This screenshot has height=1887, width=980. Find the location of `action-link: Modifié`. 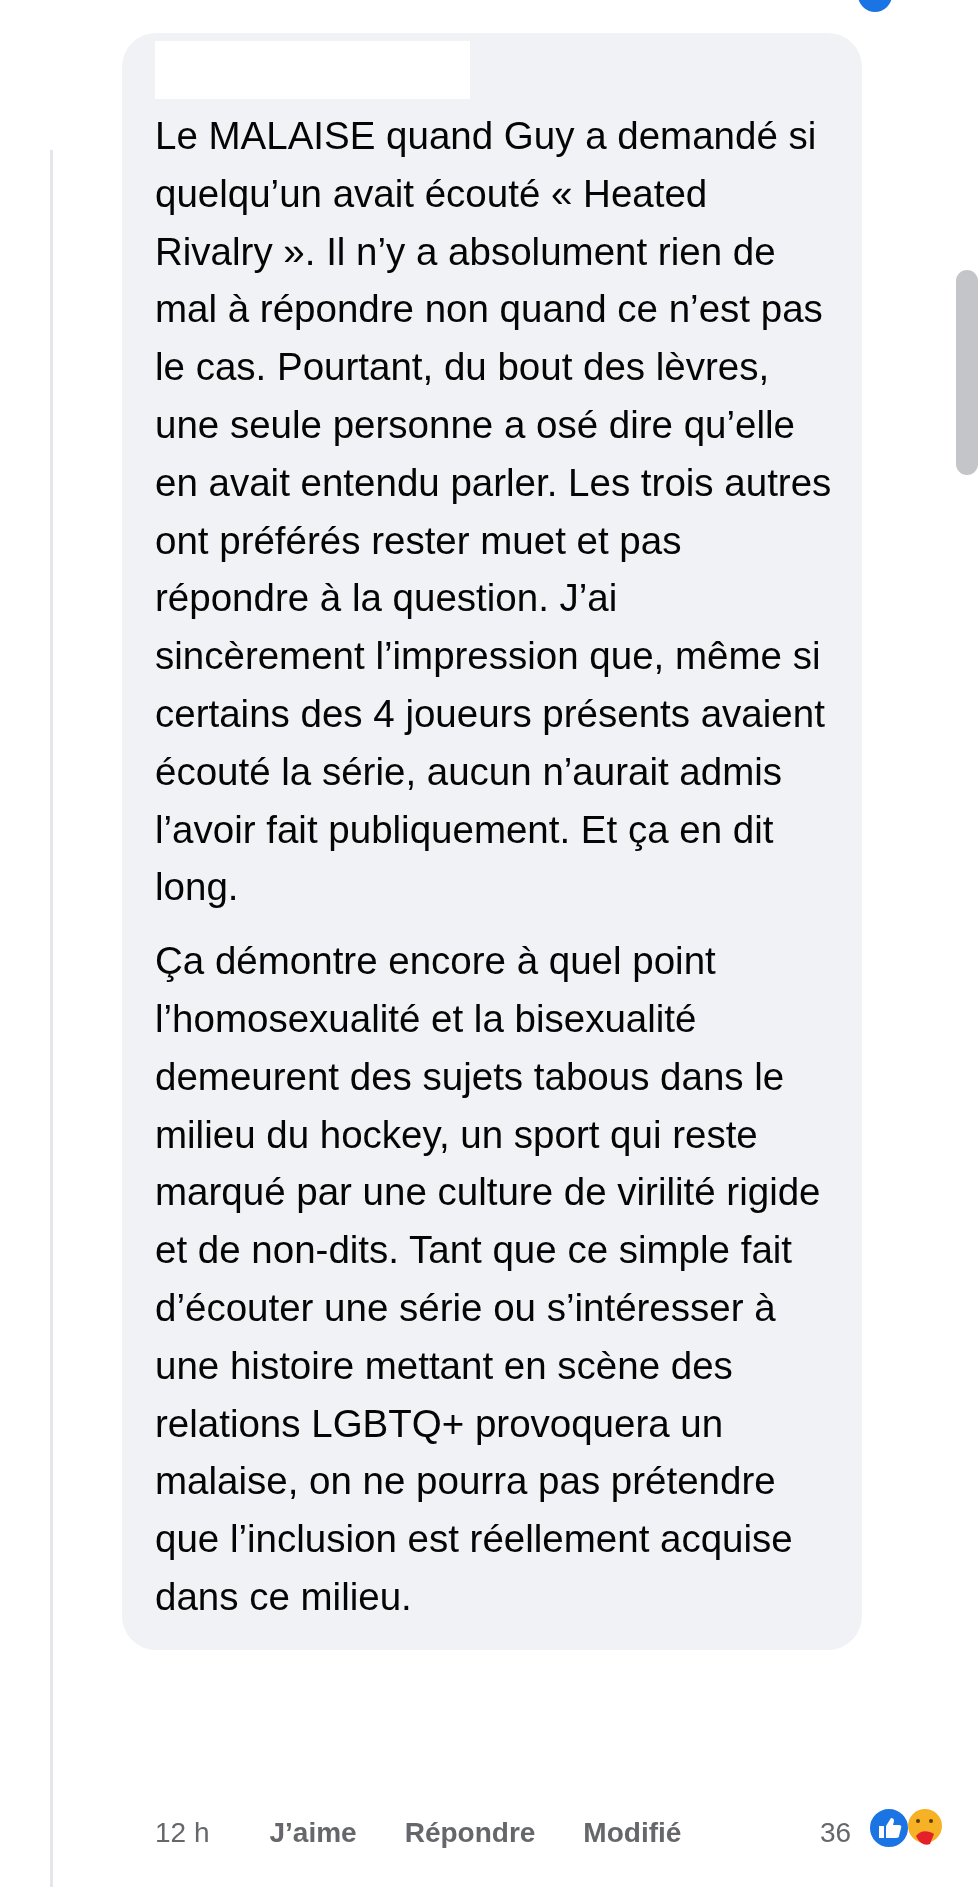

action-link: Modifié is located at coordinates (632, 1833).